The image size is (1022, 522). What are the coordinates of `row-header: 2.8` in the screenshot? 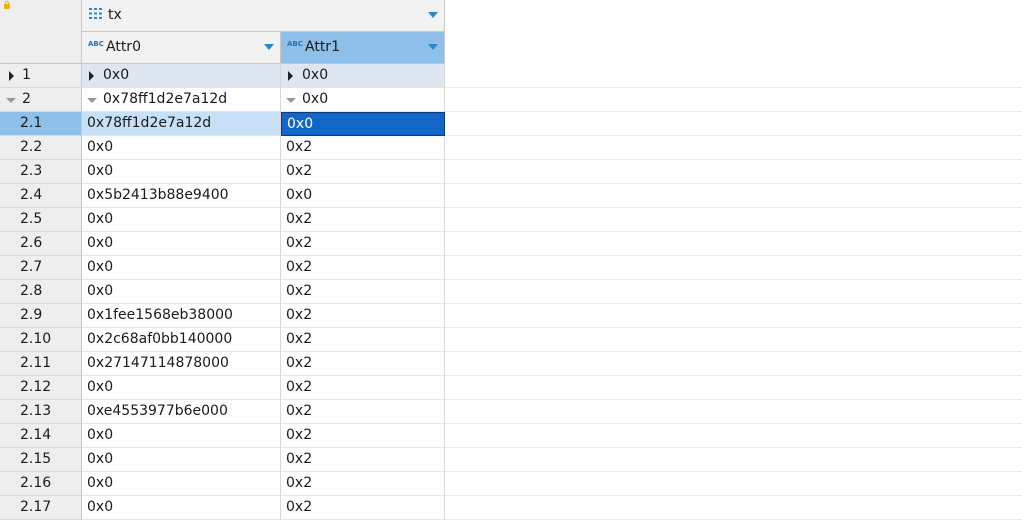 It's located at (41, 292).